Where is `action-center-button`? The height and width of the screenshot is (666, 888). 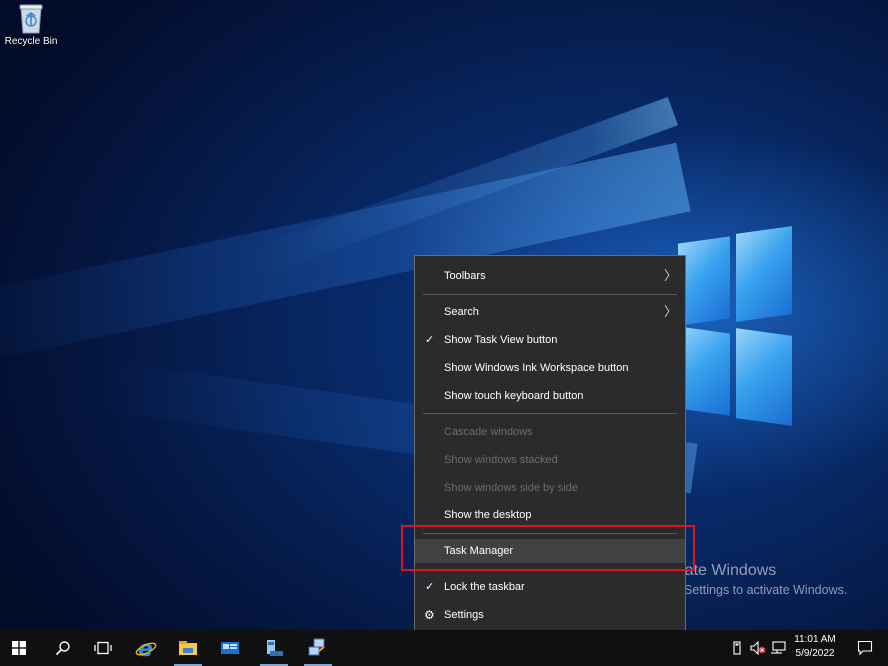 action-center-button is located at coordinates (865, 648).